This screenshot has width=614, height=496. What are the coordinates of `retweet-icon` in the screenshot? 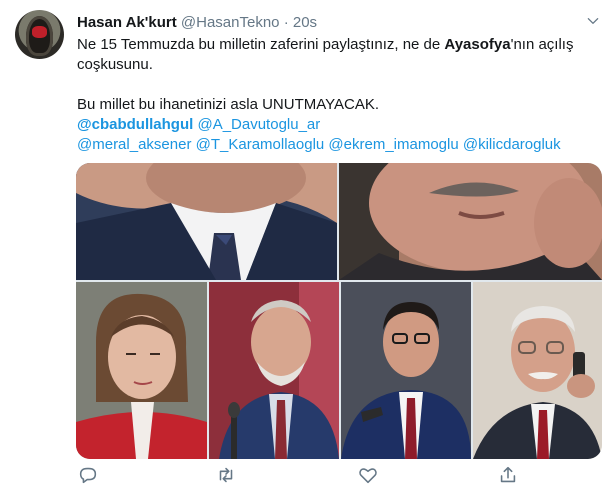 It's located at (226, 475).